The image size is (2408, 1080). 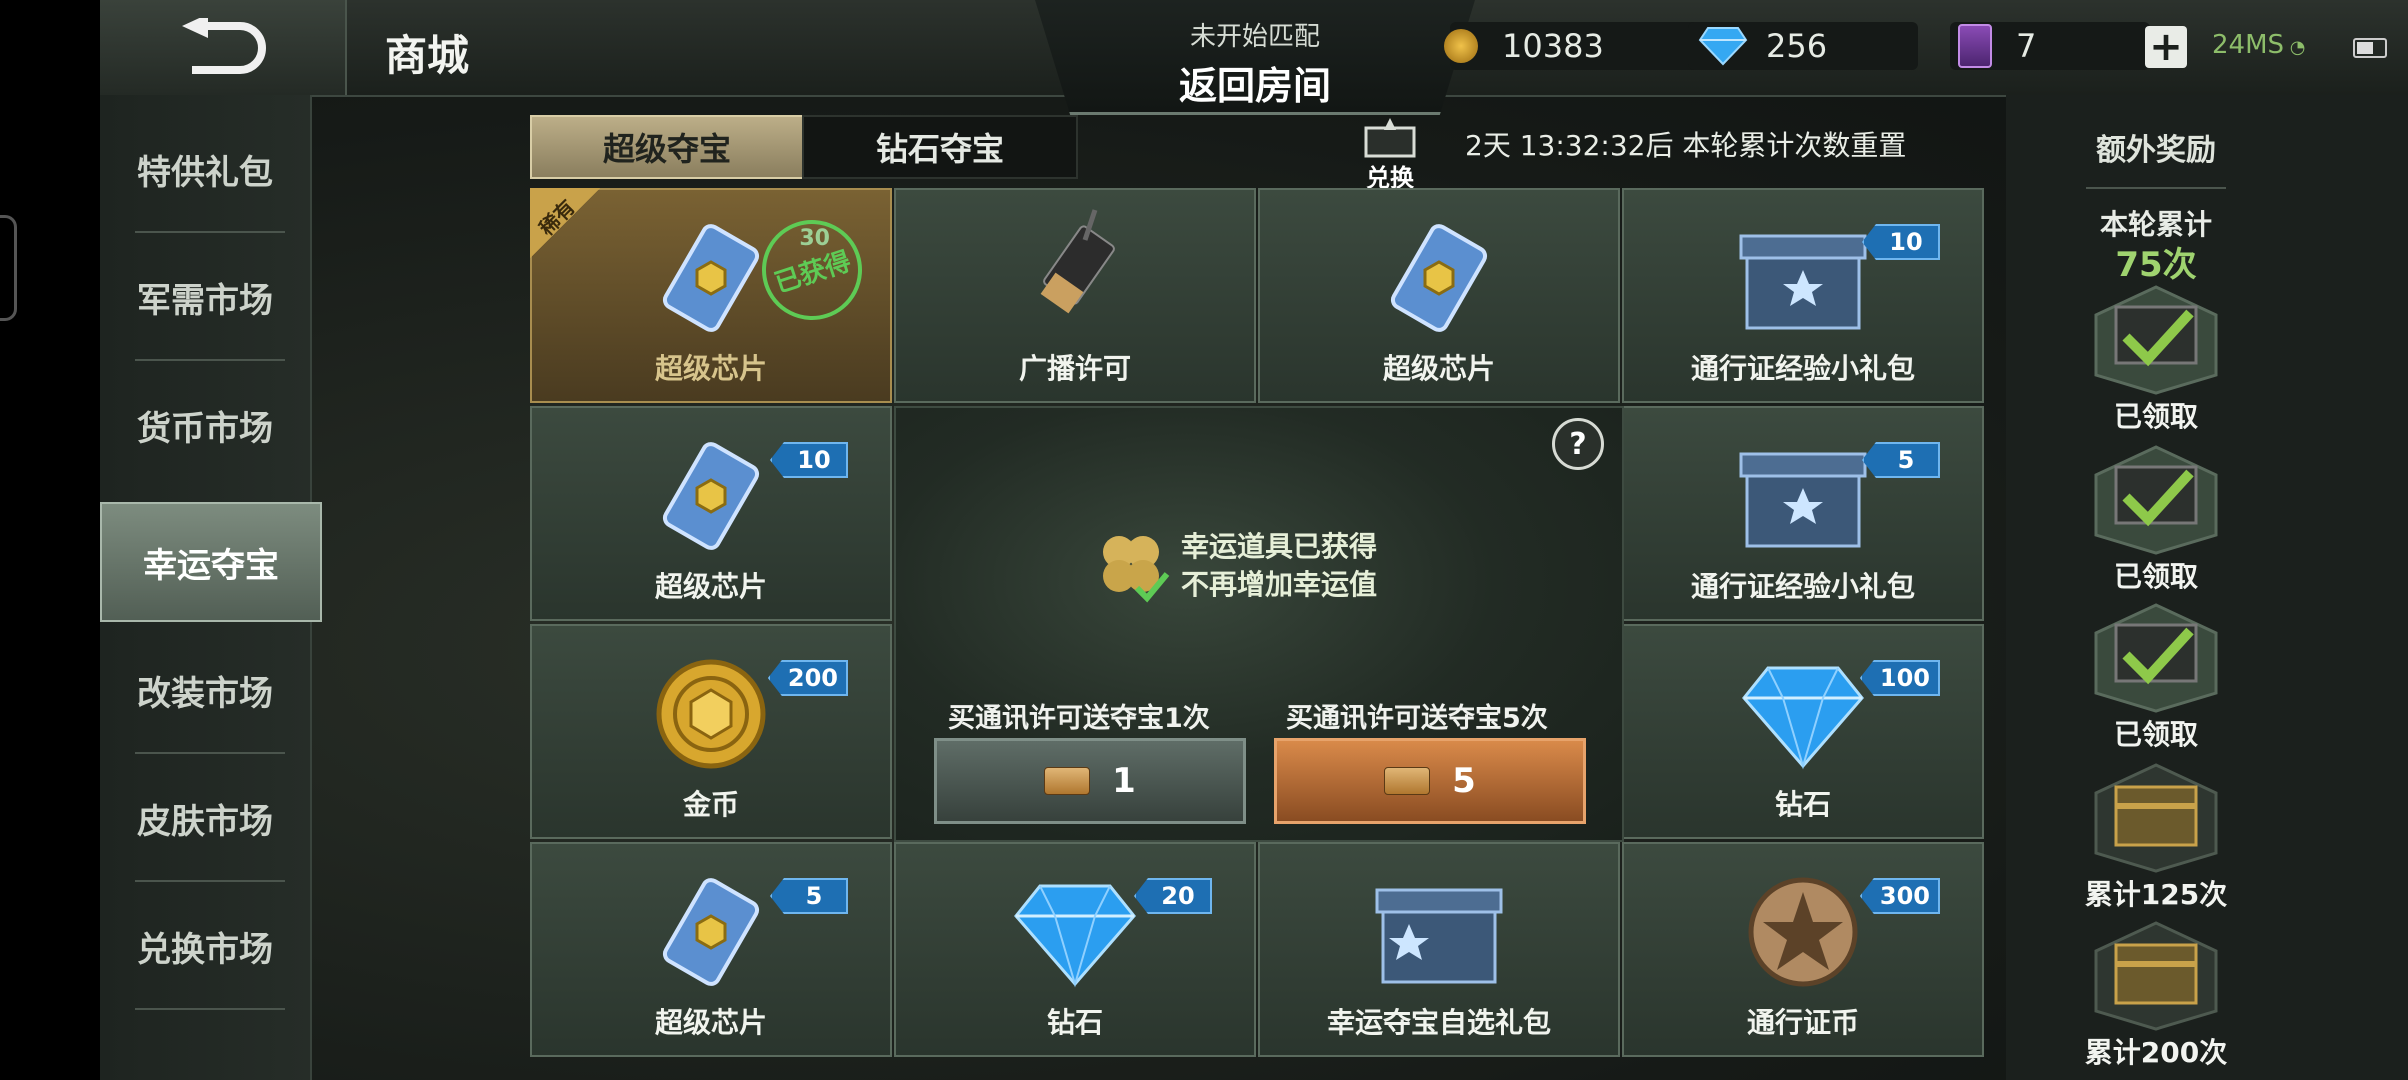 What do you see at coordinates (205, 428) in the screenshot?
I see `sidebar-item-label: 货币市场` at bounding box center [205, 428].